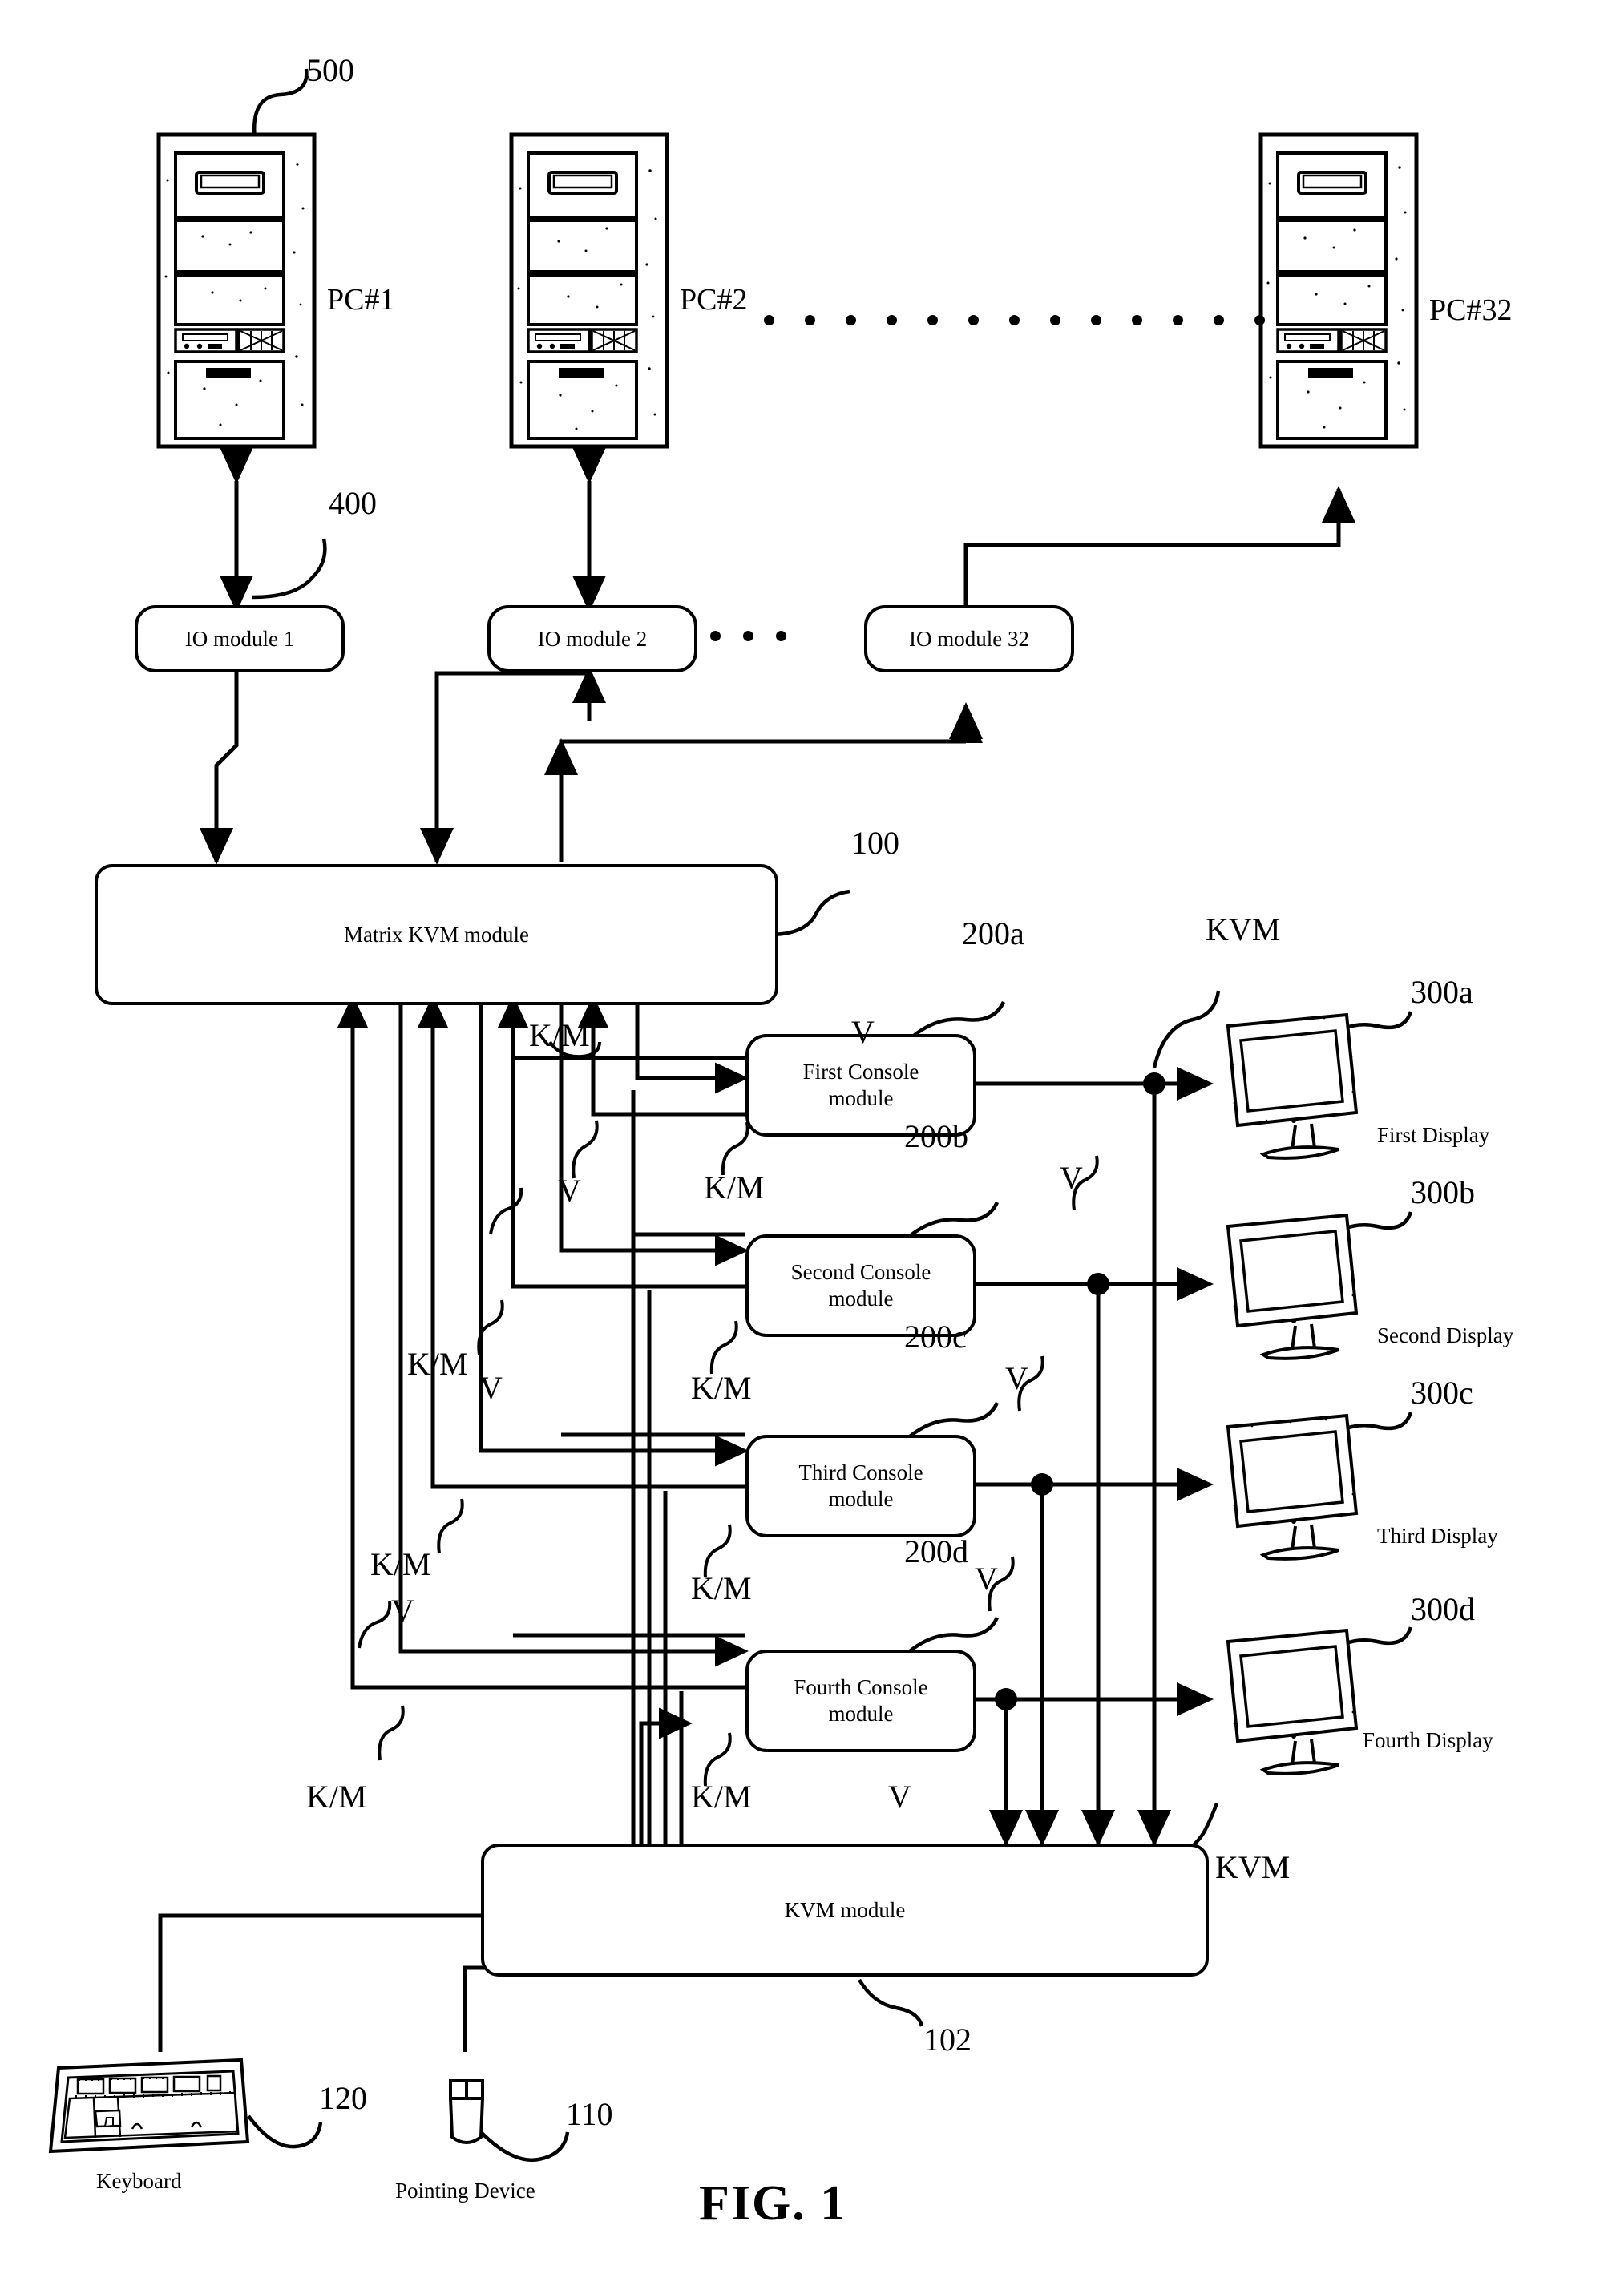  What do you see at coordinates (1243, 929) in the screenshot?
I see `signal-label-kvm-top: KVM` at bounding box center [1243, 929].